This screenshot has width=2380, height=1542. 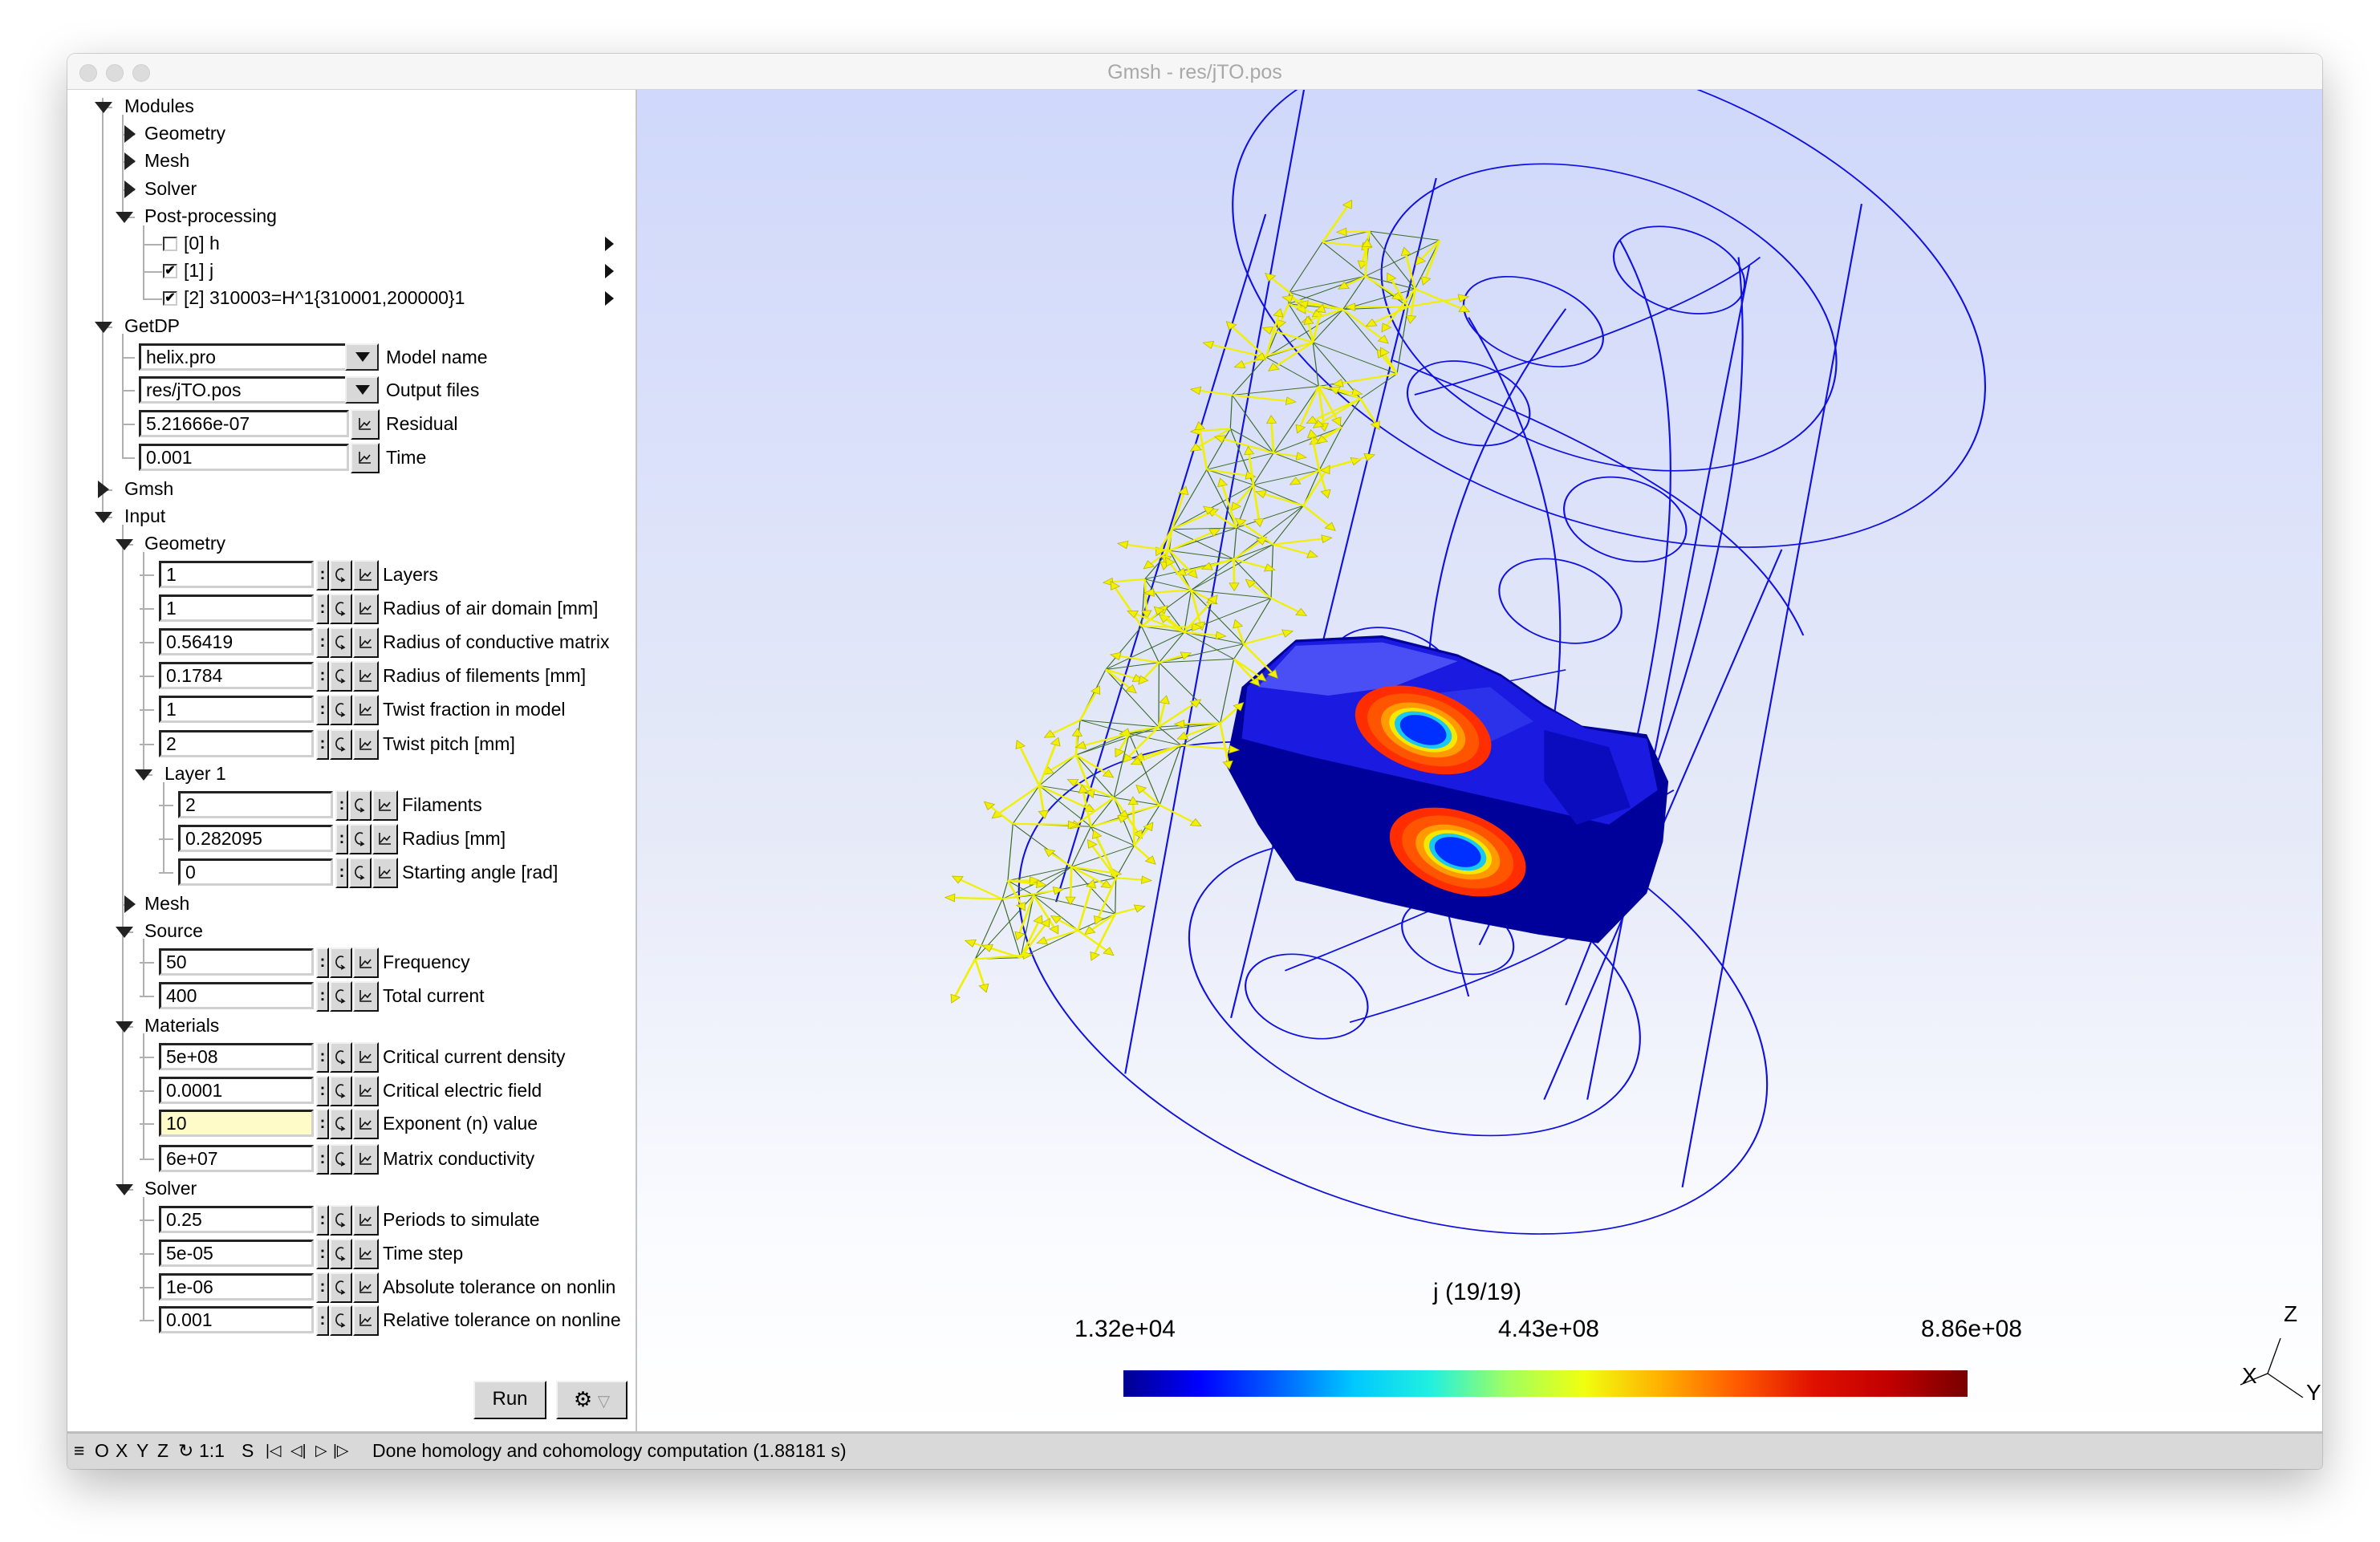 I want to click on materials-param-3-graph-button, so click(x=366, y=1159).